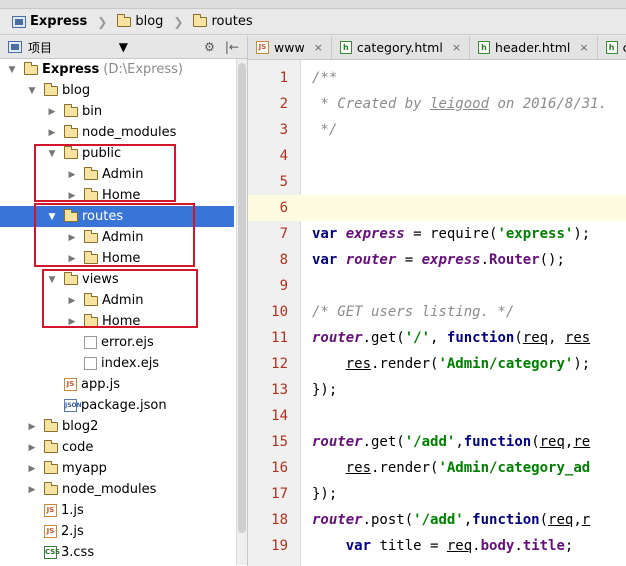  I want to click on code-line: 12 res.render('Admin/category');, so click(437, 364).